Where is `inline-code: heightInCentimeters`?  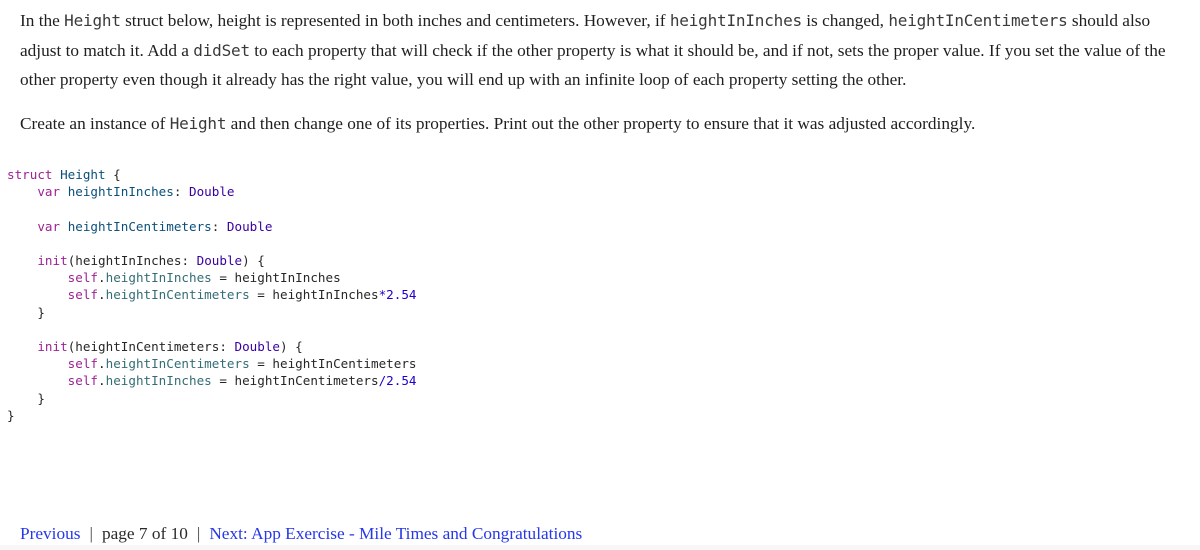
inline-code: heightInCentimeters is located at coordinates (978, 20).